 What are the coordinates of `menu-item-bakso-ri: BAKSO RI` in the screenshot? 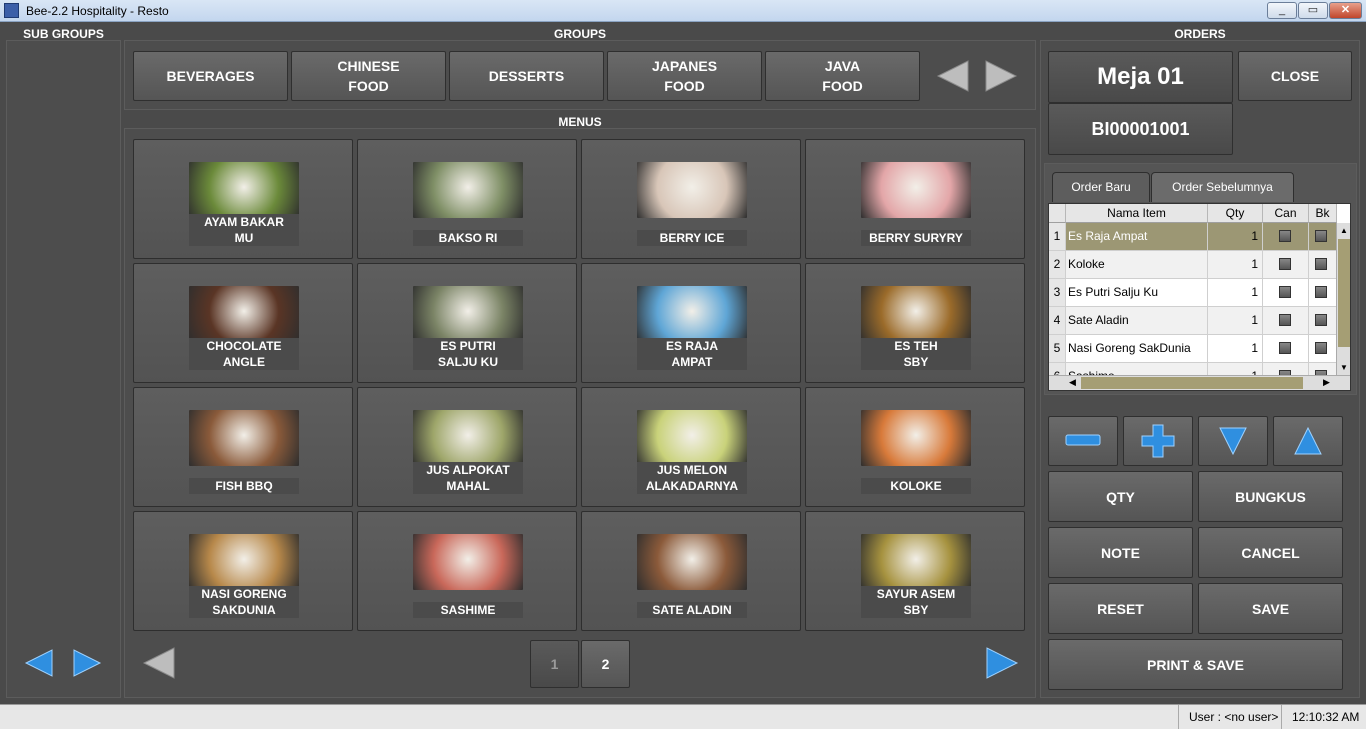 It's located at (467, 199).